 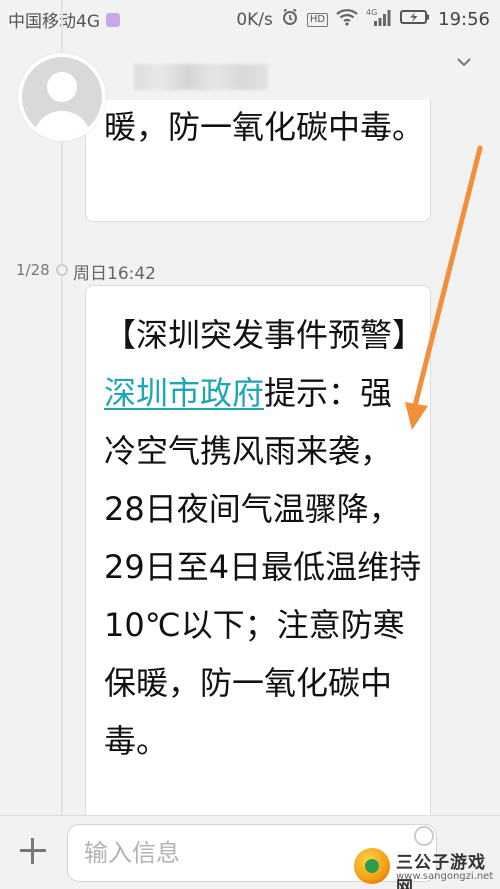 I want to click on status-bar: 中国移动4G 0K/s HD 4G 19:56, so click(x=250, y=18).